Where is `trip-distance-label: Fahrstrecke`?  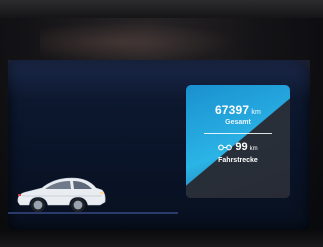 trip-distance-label: Fahrstrecke is located at coordinates (238, 160).